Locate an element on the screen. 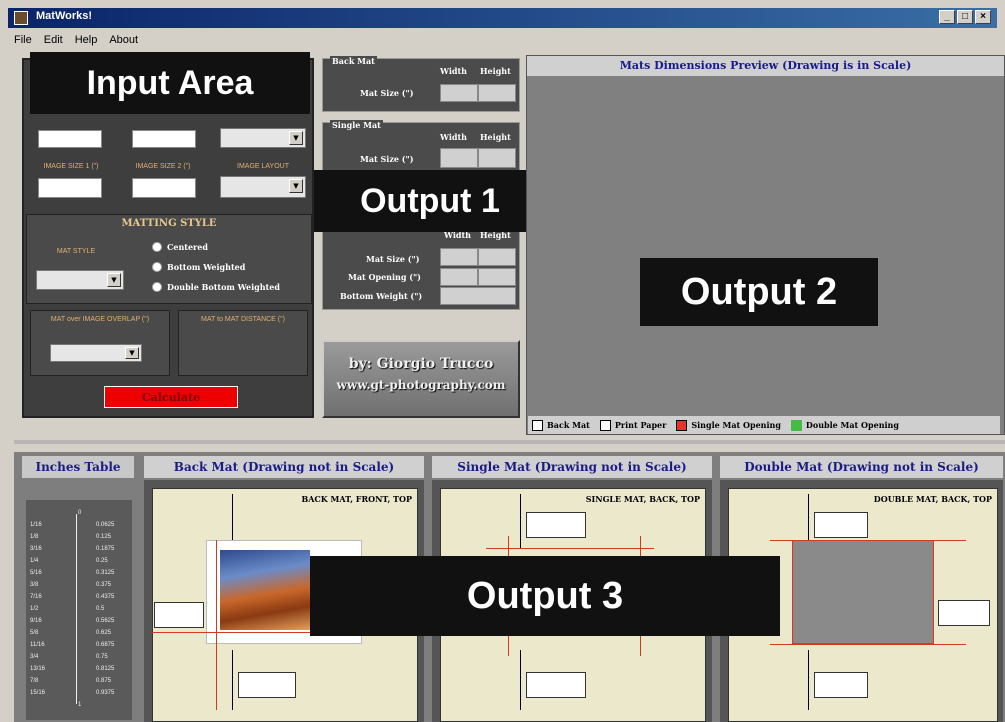 This screenshot has width=1005, height=722. legend-label: Print Paper is located at coordinates (640, 425).